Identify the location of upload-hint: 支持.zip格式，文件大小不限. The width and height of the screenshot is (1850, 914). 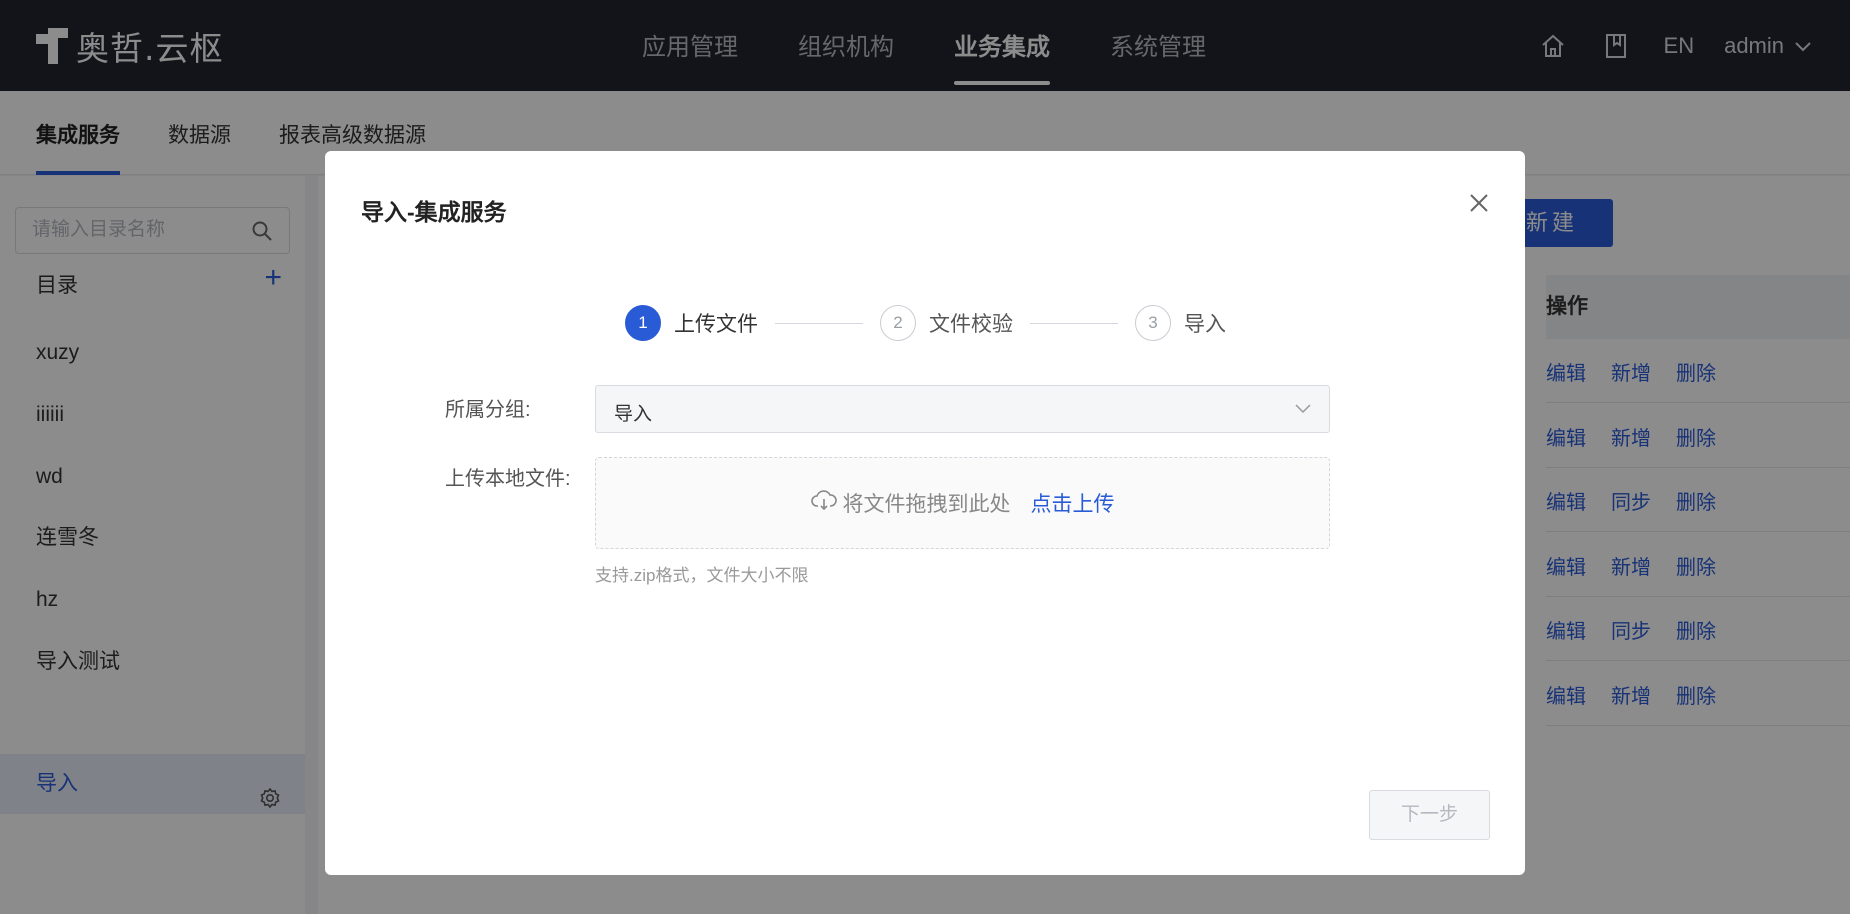
(702, 575).